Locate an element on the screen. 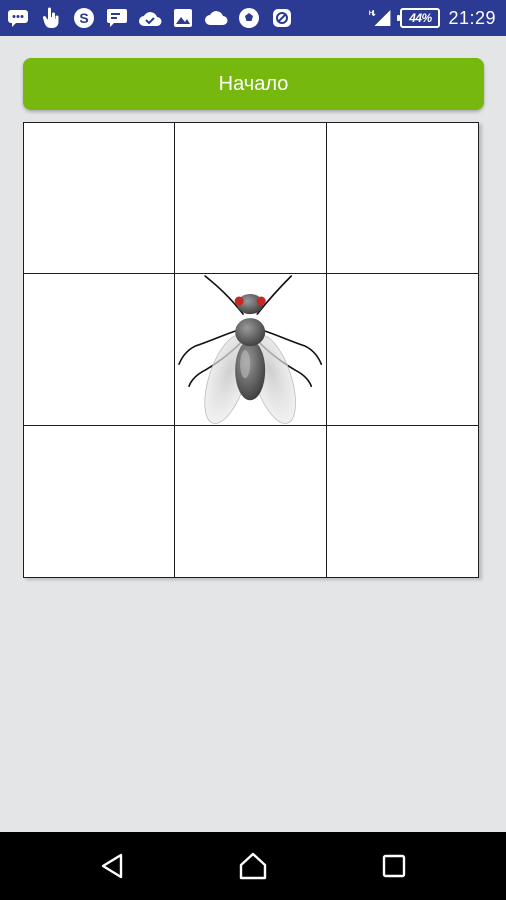 This screenshot has height=900, width=506. status-right: H 44% 21:29 is located at coordinates (432, 18).